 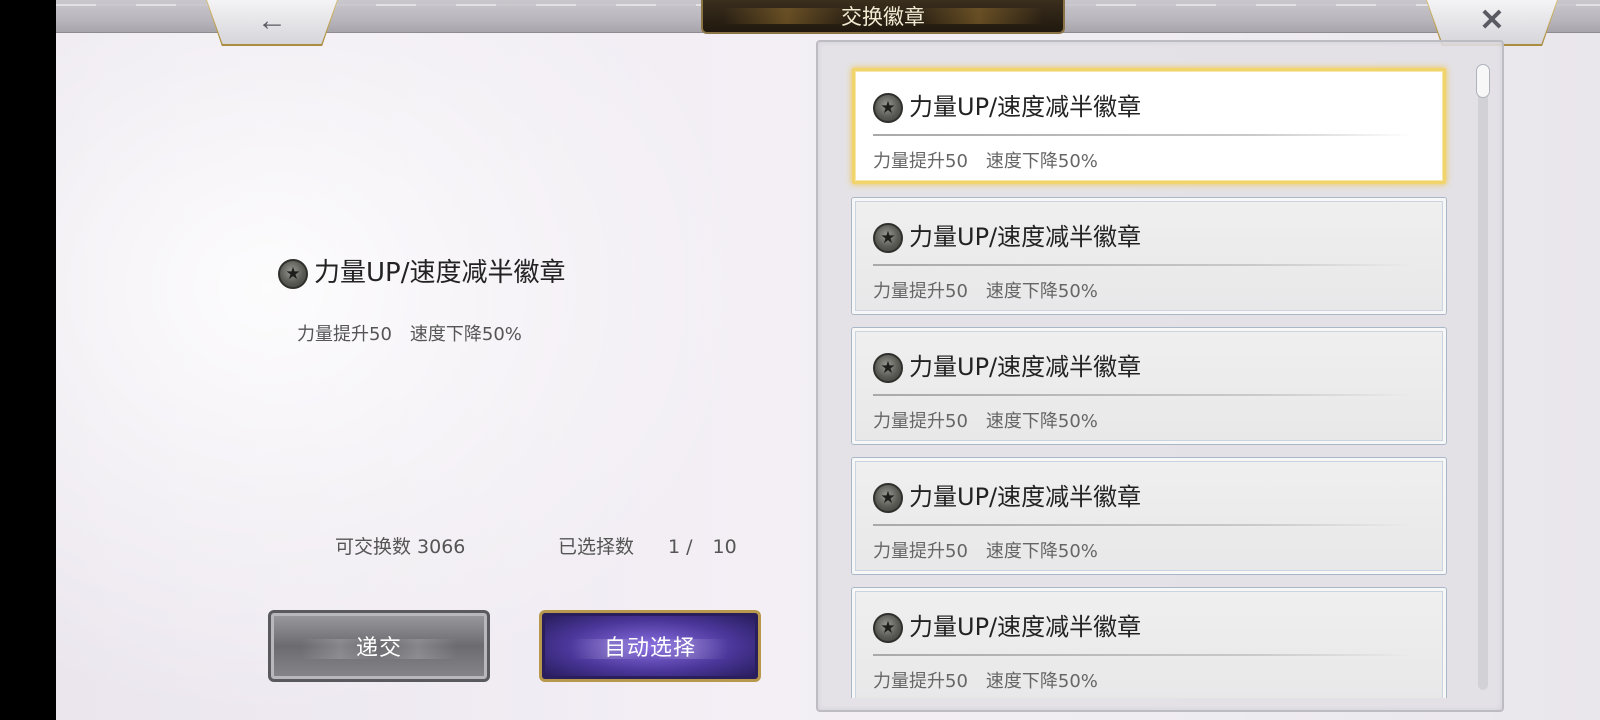 I want to click on exchangeable-count: 可交换数 3066, so click(x=400, y=547).